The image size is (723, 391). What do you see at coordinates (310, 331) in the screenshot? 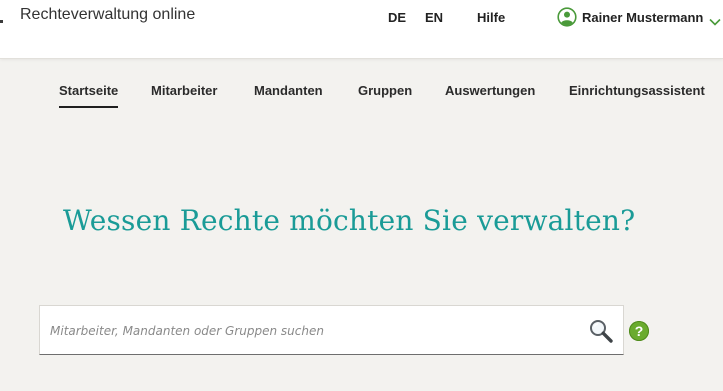
I see `search-input` at bounding box center [310, 331].